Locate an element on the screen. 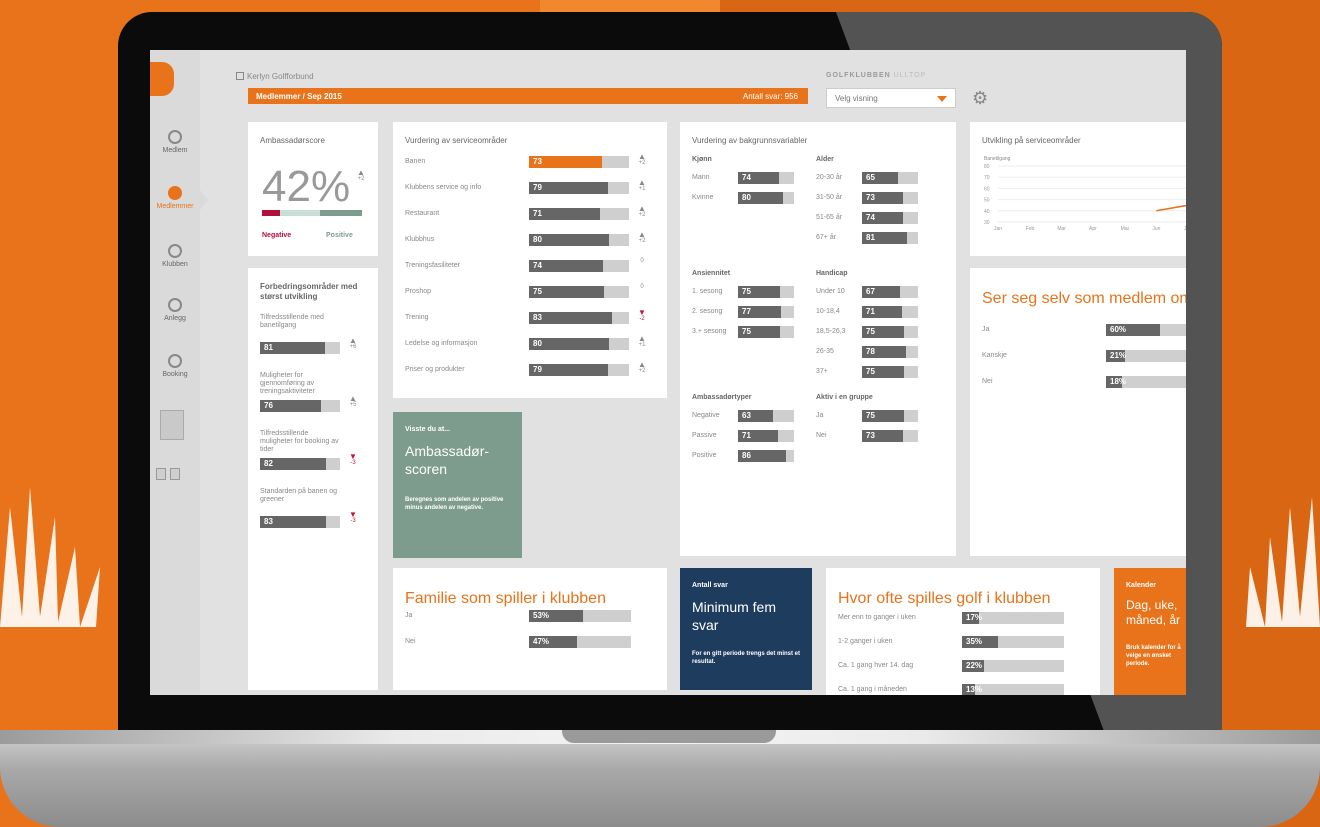 This screenshot has height=827, width=1320. score-bar: 79 is located at coordinates (579, 188).